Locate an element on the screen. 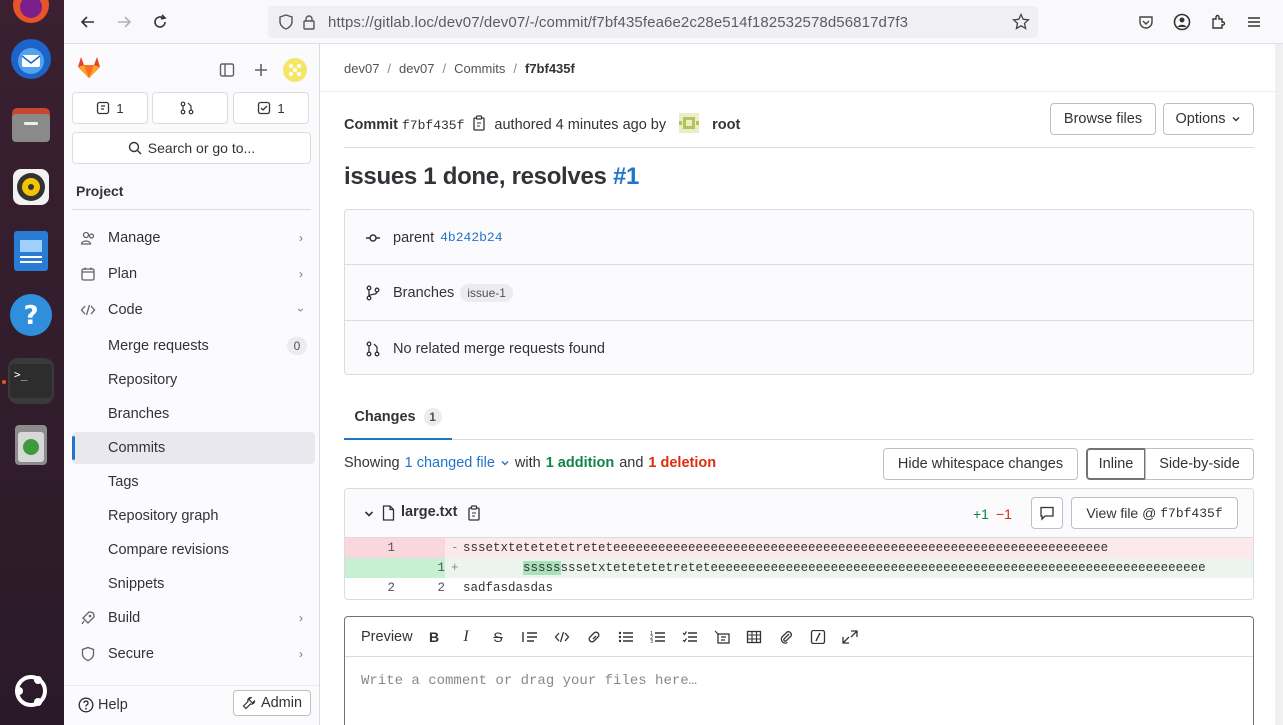 This screenshot has height=725, width=1283. help-button: Help is located at coordinates (103, 705).